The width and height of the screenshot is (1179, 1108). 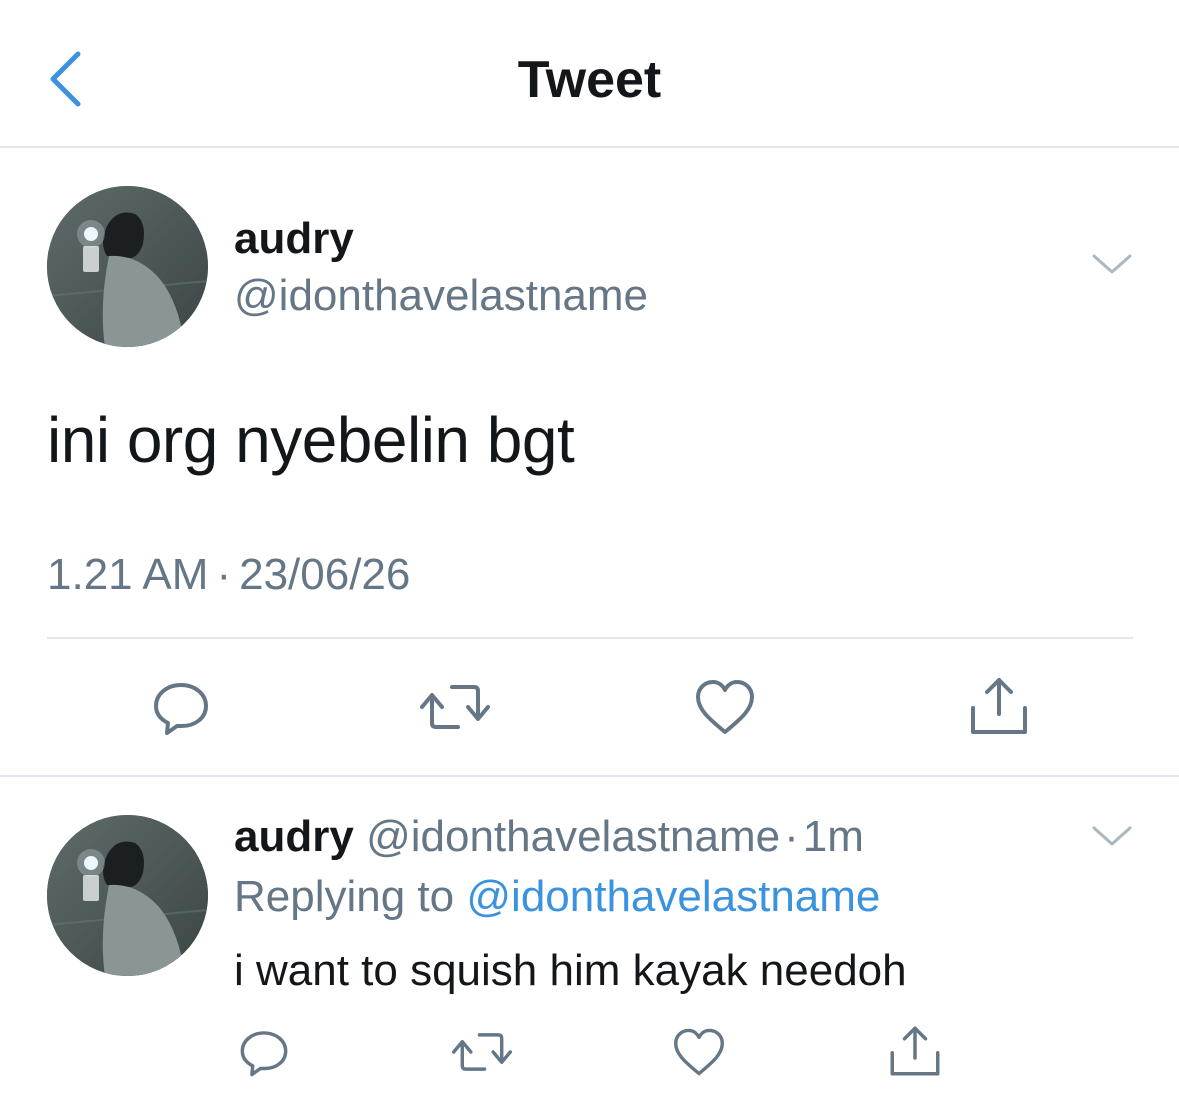 I want to click on reply-share-button, so click(x=915, y=1051).